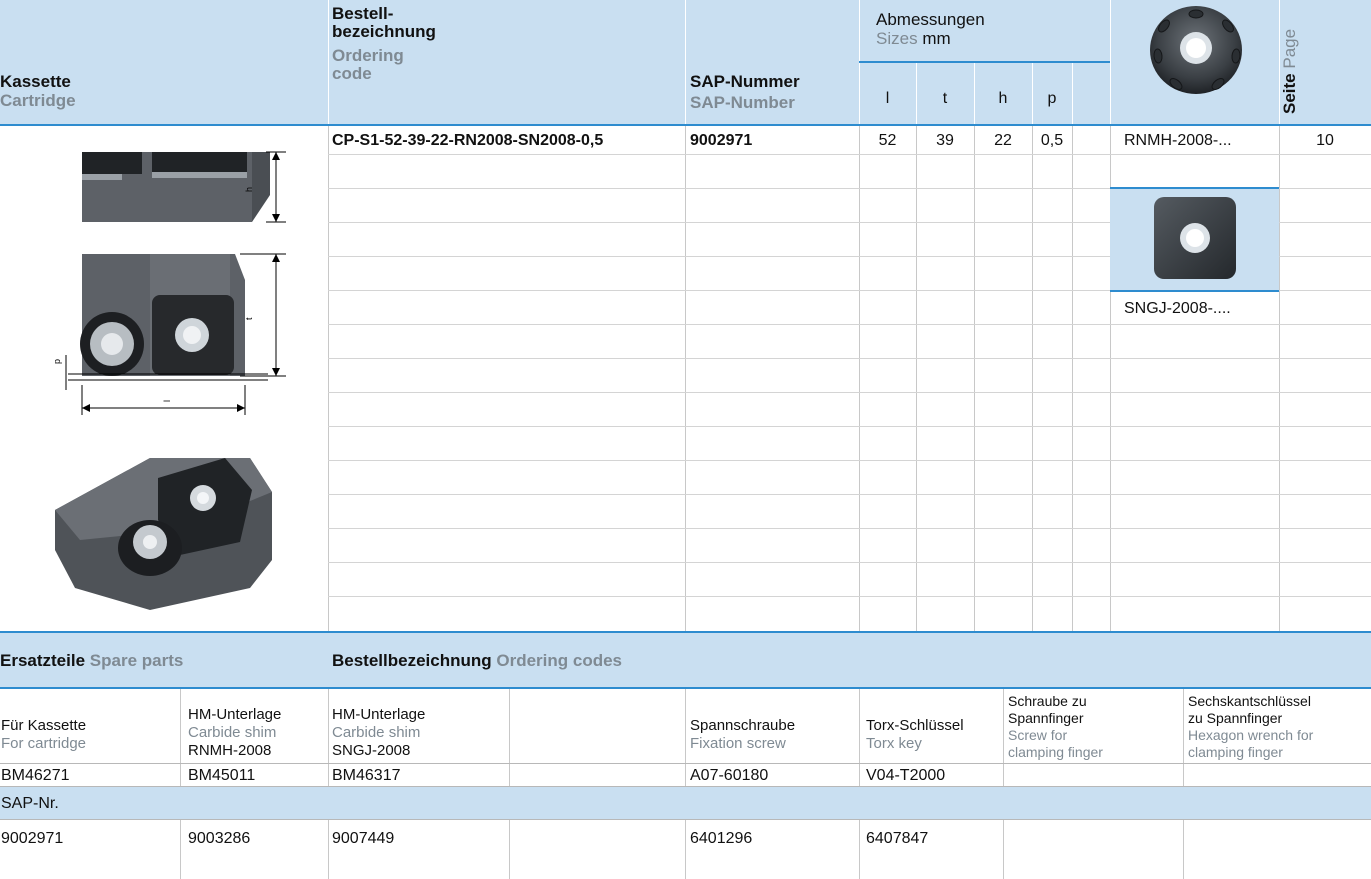  Describe the element at coordinates (235, 714) in the screenshot. I see `col-shim1-de: HM-Unterlage` at that location.